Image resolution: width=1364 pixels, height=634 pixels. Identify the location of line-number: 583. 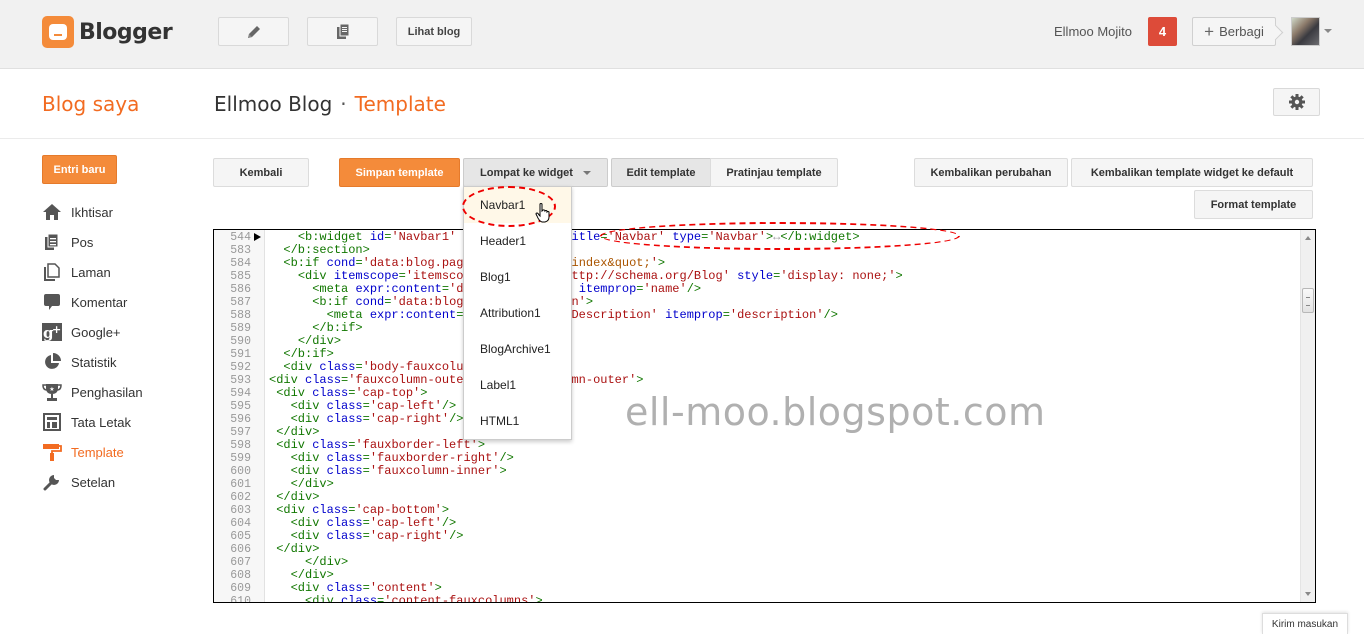
(240, 250).